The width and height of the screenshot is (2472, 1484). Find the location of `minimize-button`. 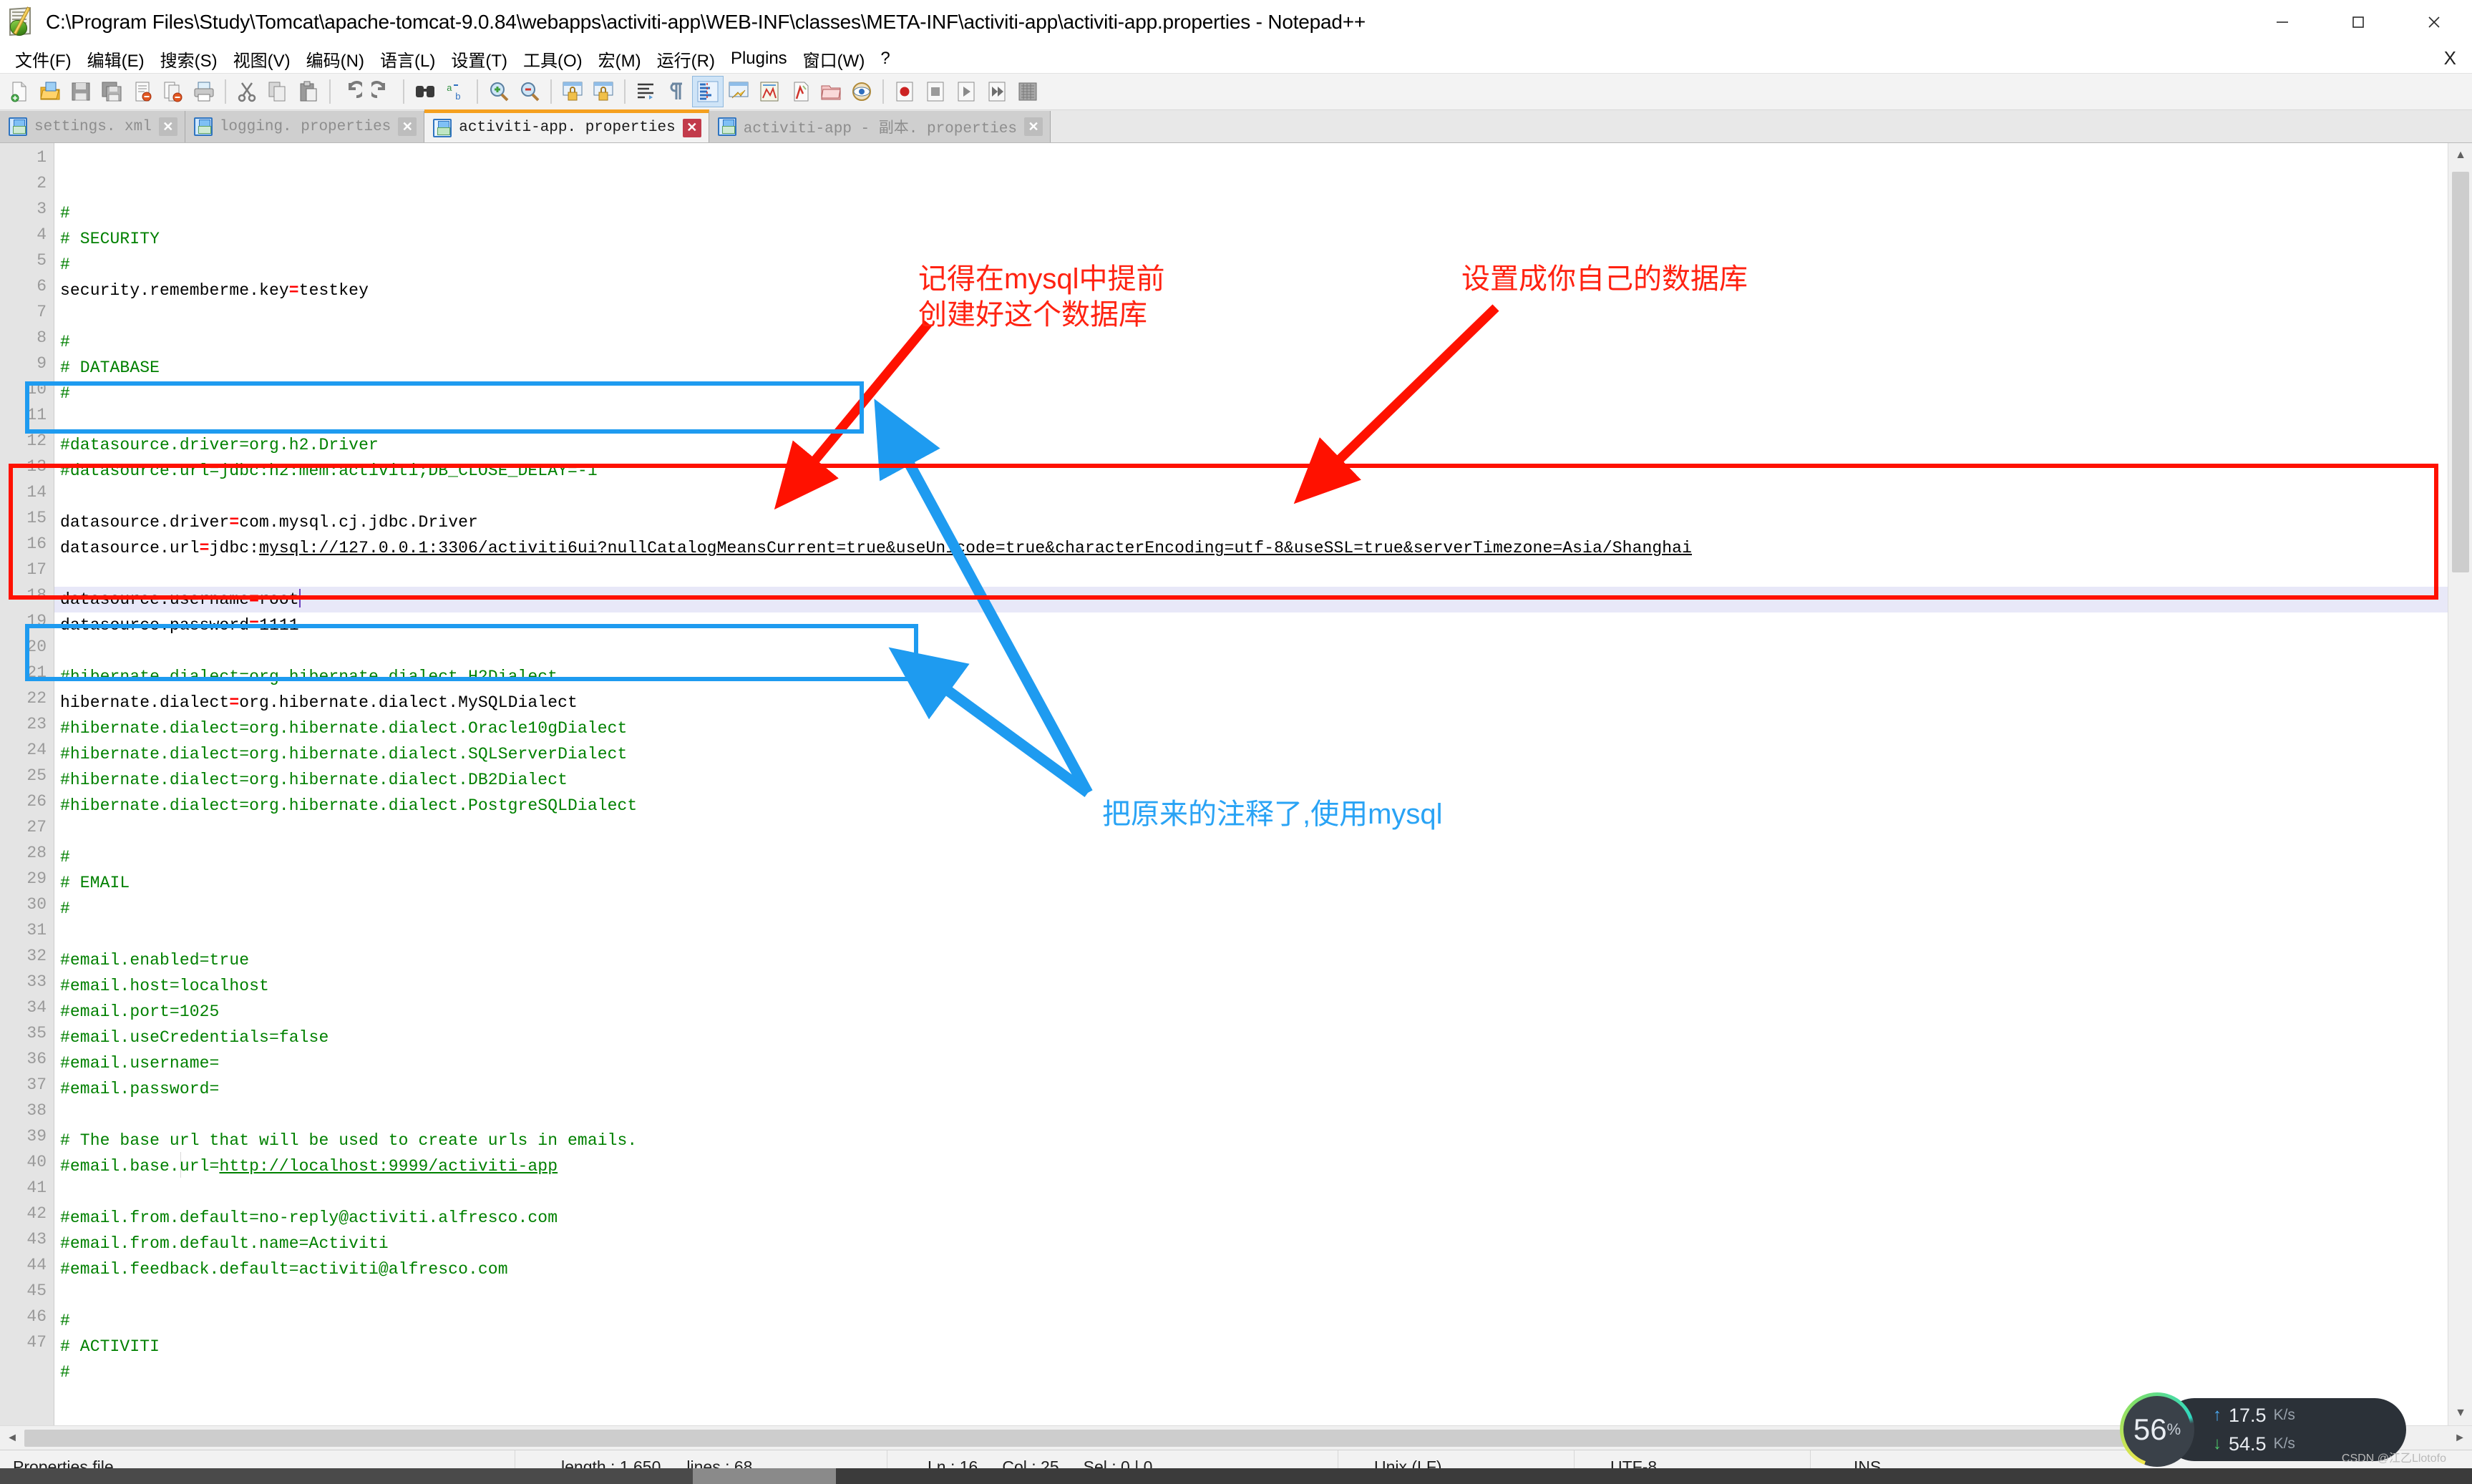

minimize-button is located at coordinates (2282, 22).